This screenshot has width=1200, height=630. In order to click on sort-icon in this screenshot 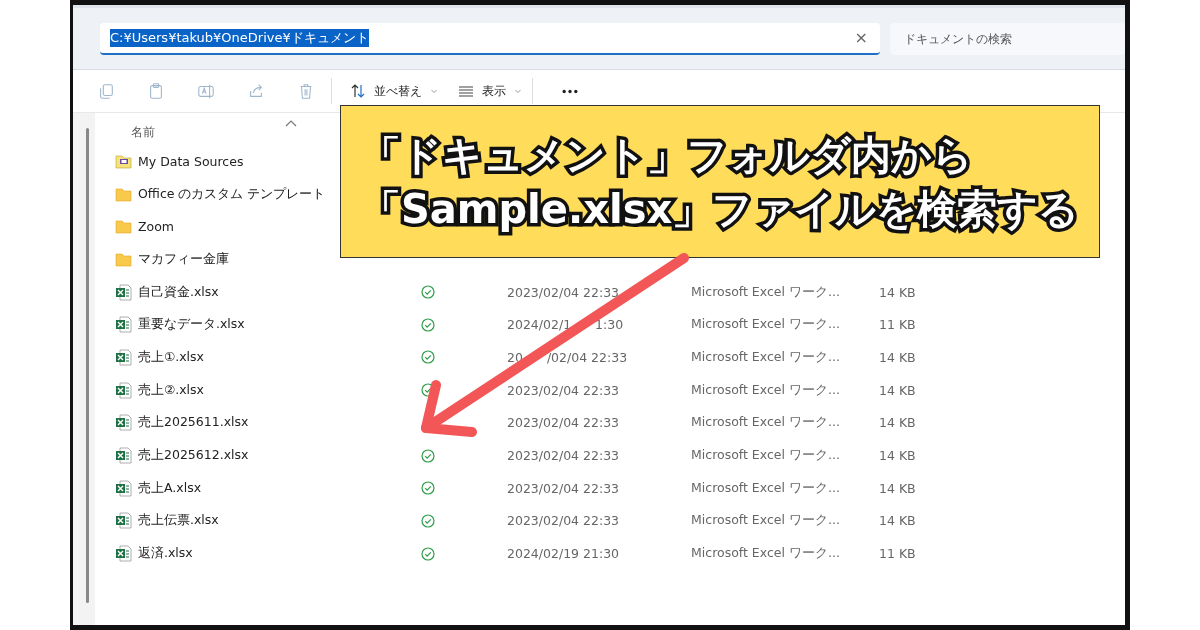, I will do `click(358, 91)`.